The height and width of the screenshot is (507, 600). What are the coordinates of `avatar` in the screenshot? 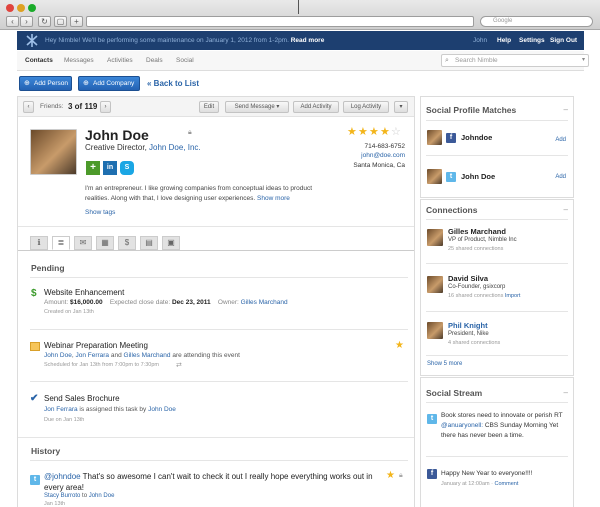 It's located at (434, 137).